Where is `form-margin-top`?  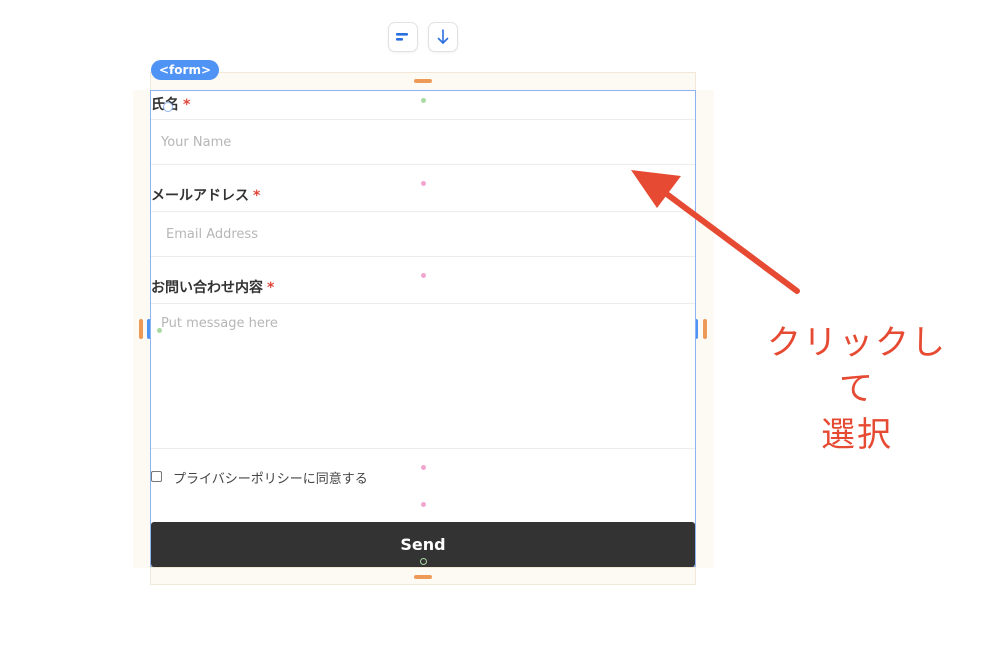
form-margin-top is located at coordinates (423, 81).